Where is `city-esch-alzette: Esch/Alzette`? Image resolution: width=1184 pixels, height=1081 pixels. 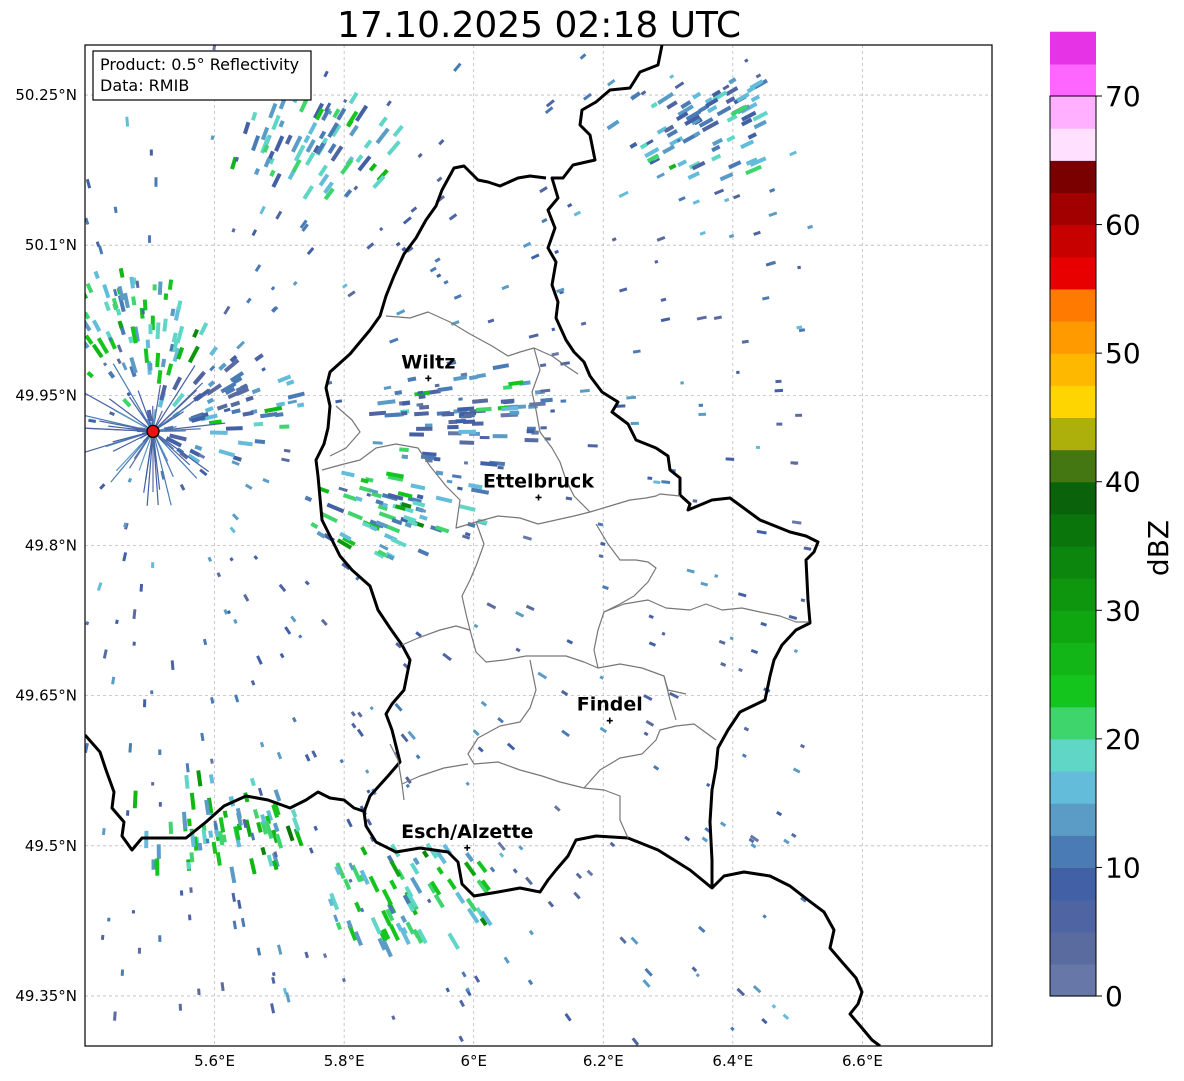
city-esch-alzette: Esch/Alzette is located at coordinates (467, 836).